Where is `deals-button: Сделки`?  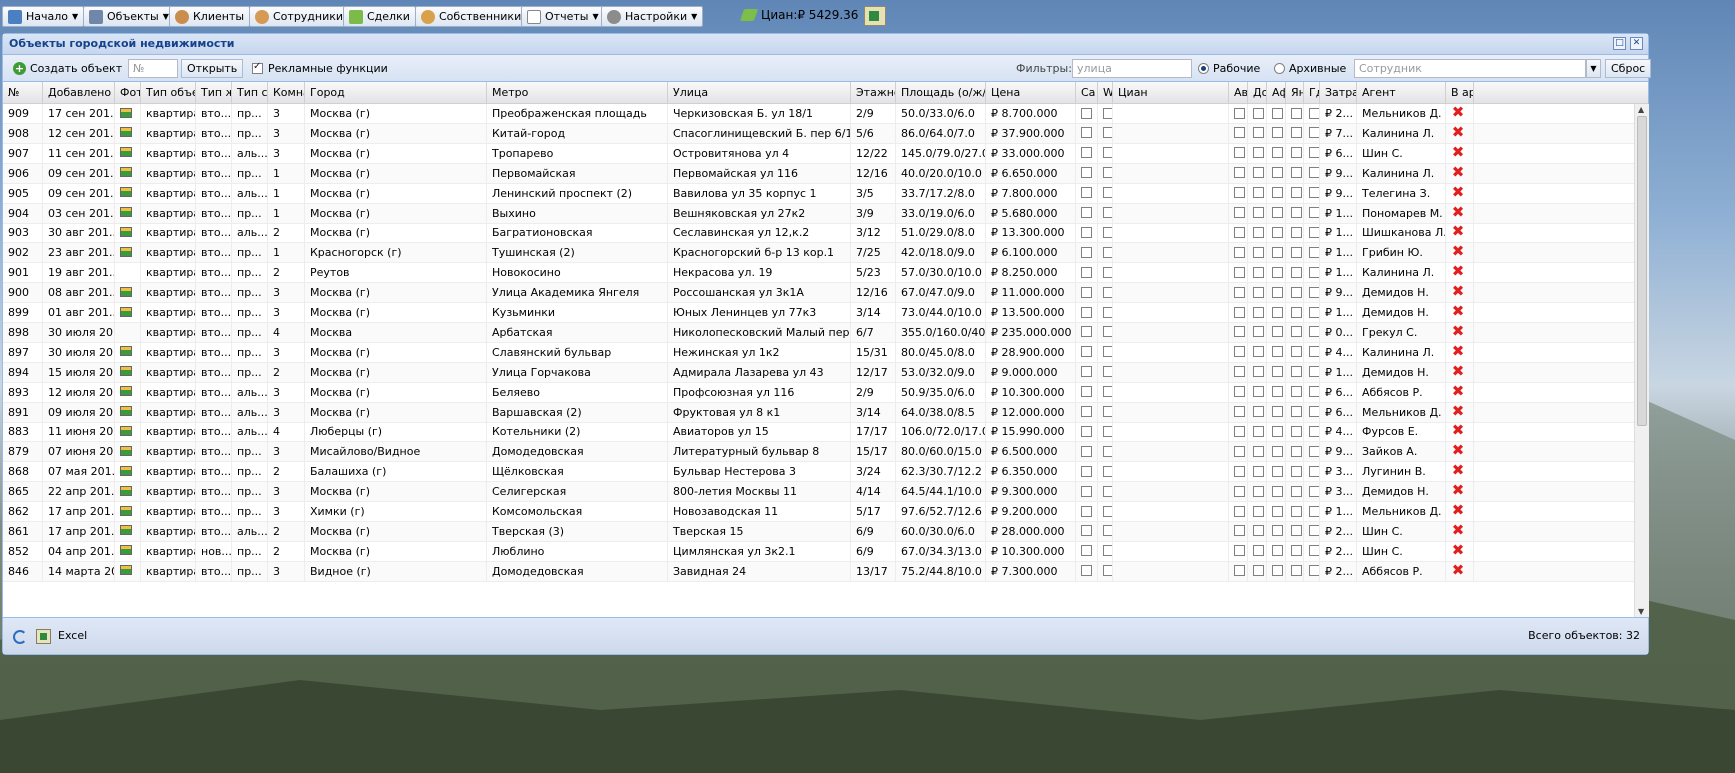
deals-button: Сделки is located at coordinates (379, 16).